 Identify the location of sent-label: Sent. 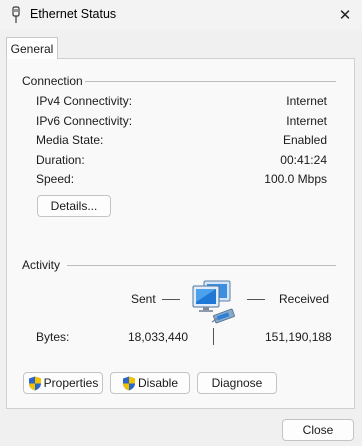
(143, 299).